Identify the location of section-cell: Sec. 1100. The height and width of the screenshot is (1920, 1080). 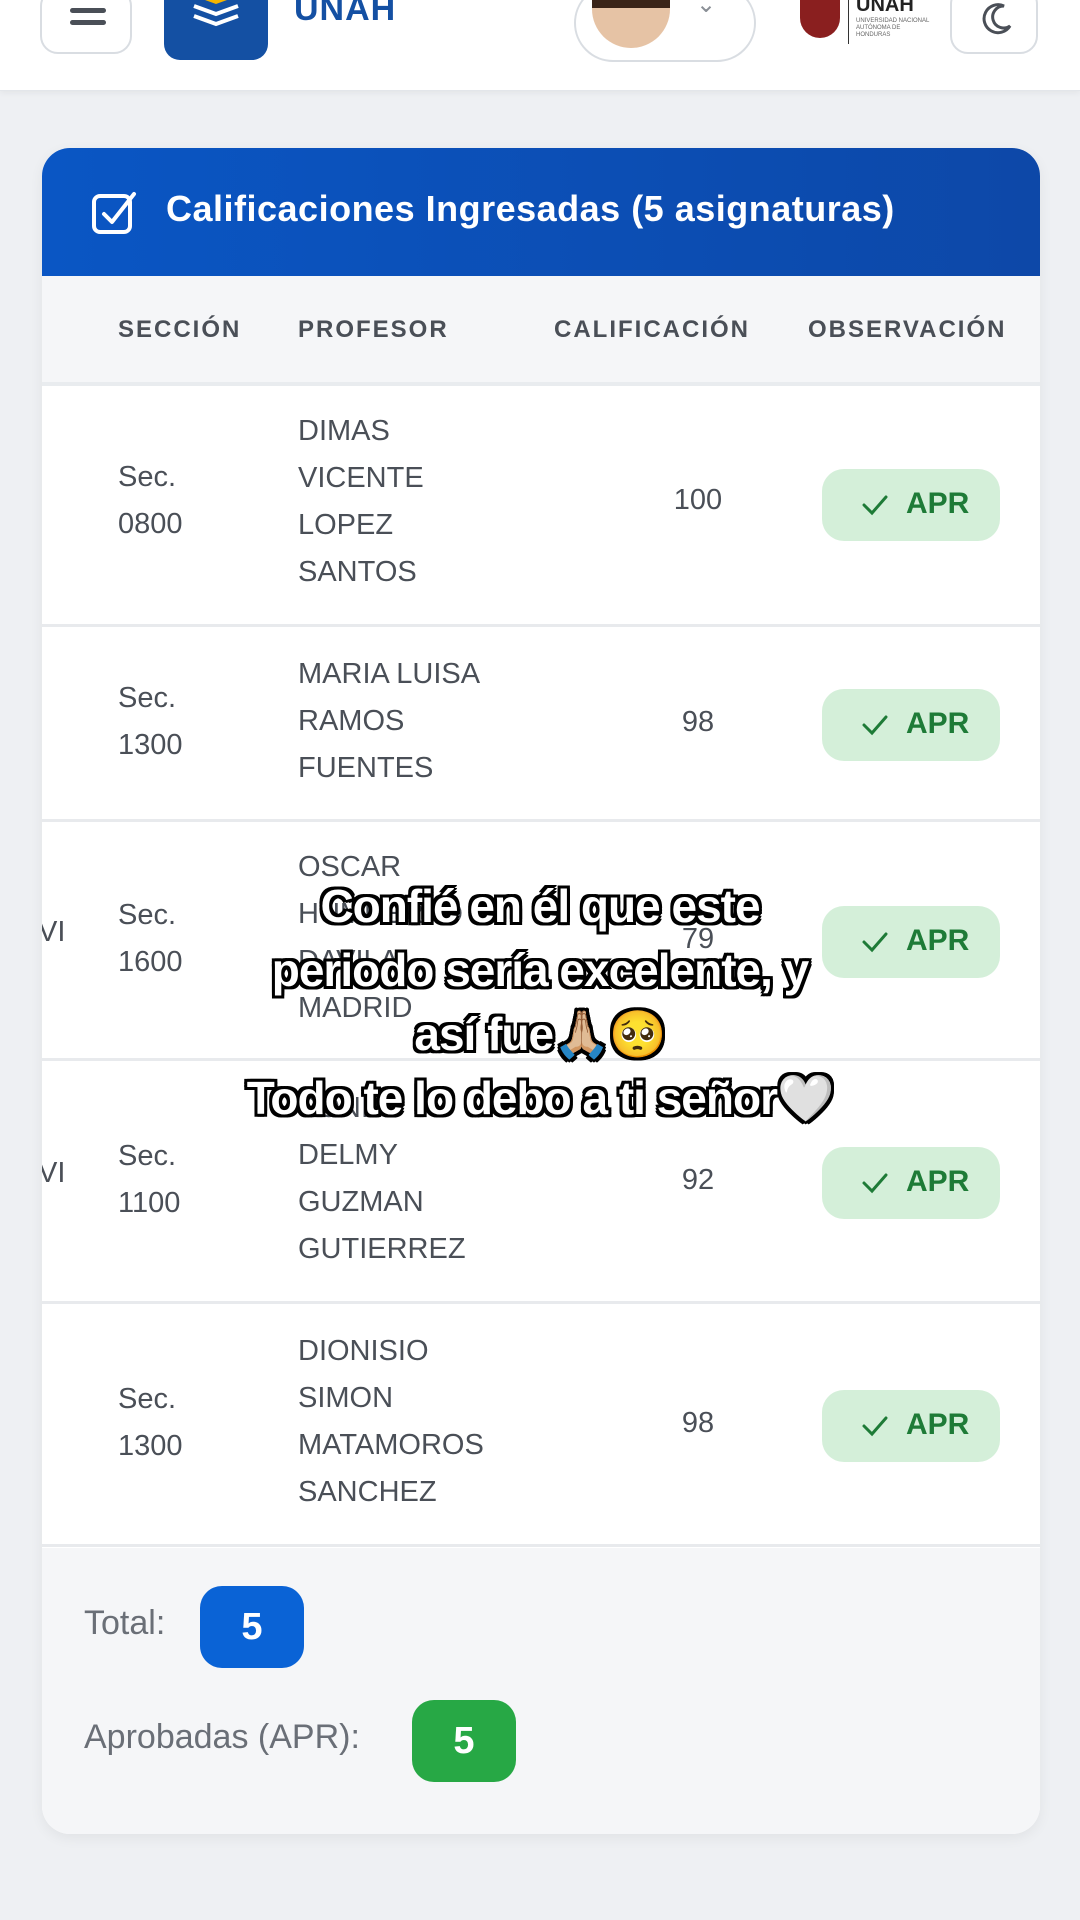
(149, 1179).